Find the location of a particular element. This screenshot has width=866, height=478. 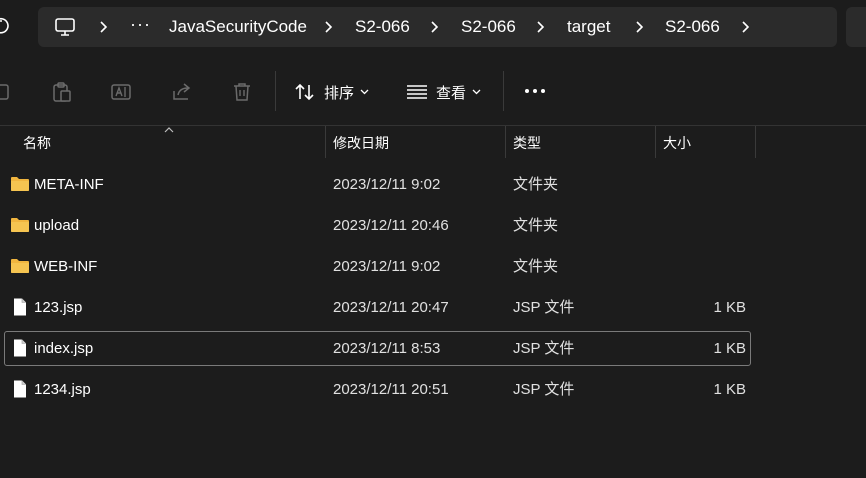

paste-icon is located at coordinates (62, 92).